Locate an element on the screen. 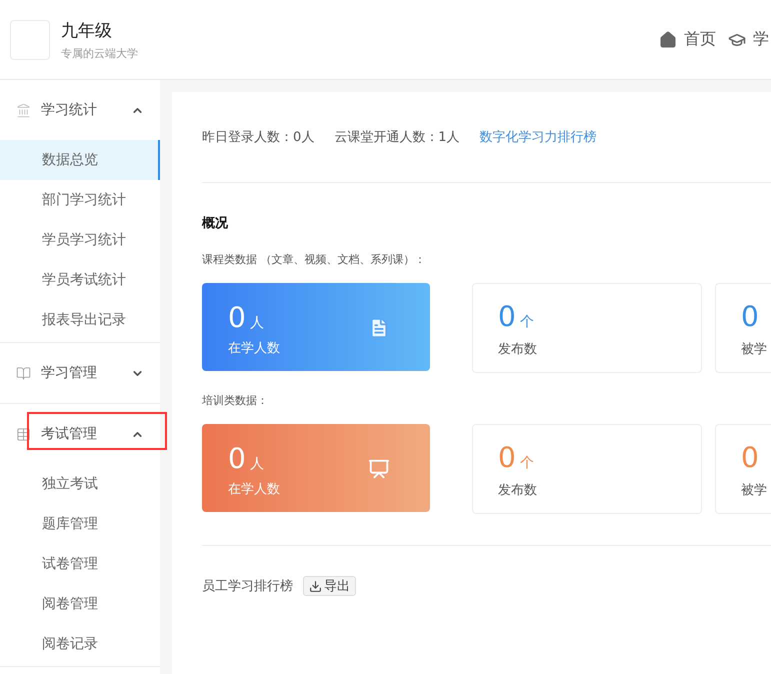 This screenshot has height=674, width=771. sidebar-item: 独立考试 is located at coordinates (80, 484).